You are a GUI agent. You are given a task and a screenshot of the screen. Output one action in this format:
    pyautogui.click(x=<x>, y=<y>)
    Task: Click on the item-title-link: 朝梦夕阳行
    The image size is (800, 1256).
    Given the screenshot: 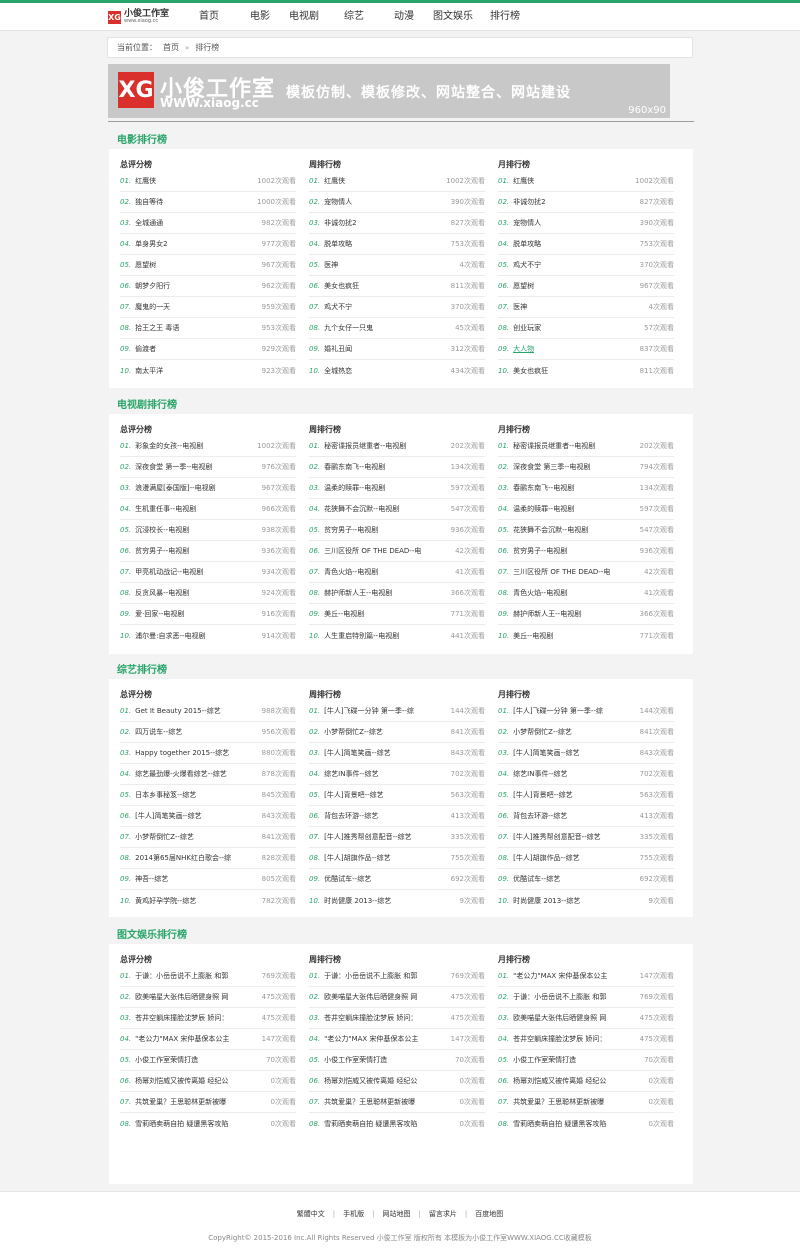 What is the action you would take?
    pyautogui.click(x=152, y=286)
    